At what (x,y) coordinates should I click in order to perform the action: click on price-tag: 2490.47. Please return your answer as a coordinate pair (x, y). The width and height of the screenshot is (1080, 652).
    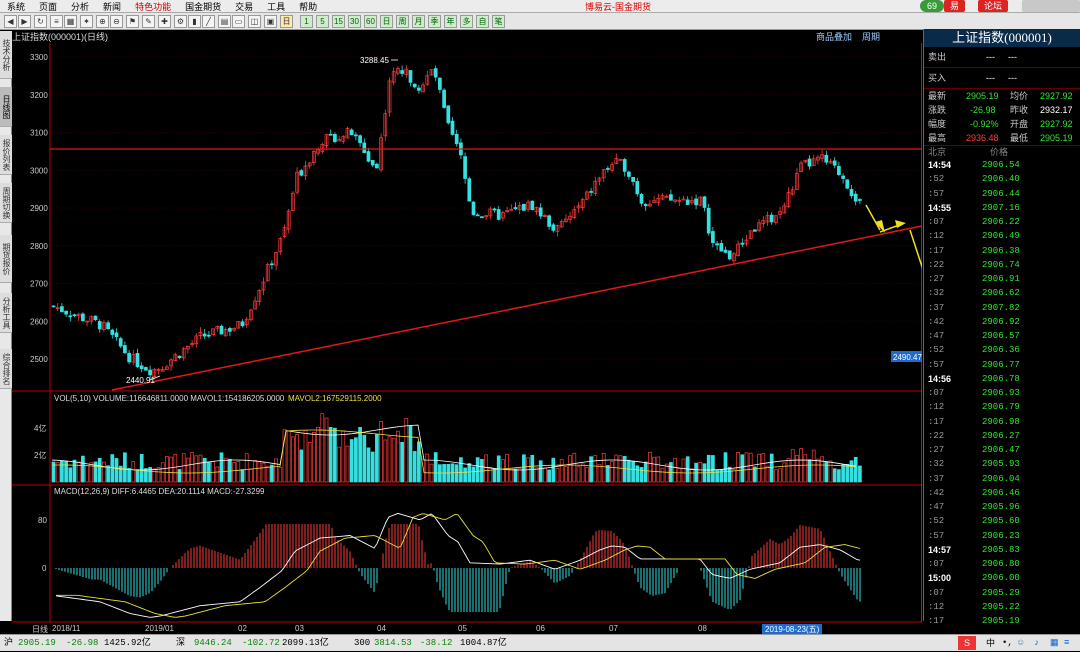
    Looking at the image, I should click on (907, 357).